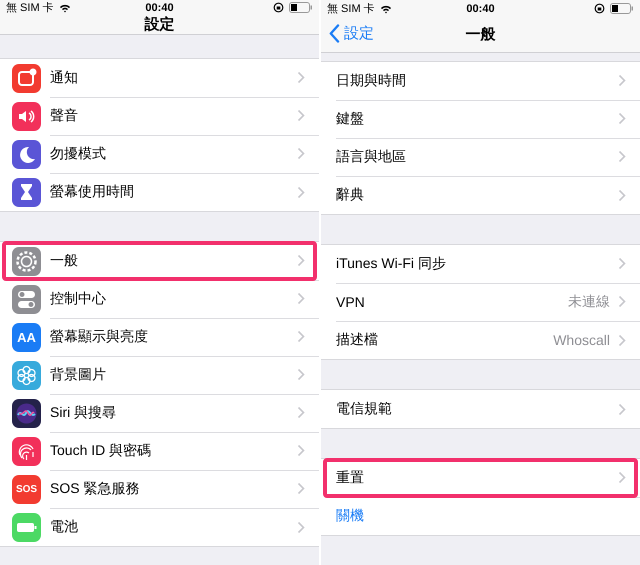 The height and width of the screenshot is (565, 640). I want to click on settings-row: 一般, so click(159, 261).